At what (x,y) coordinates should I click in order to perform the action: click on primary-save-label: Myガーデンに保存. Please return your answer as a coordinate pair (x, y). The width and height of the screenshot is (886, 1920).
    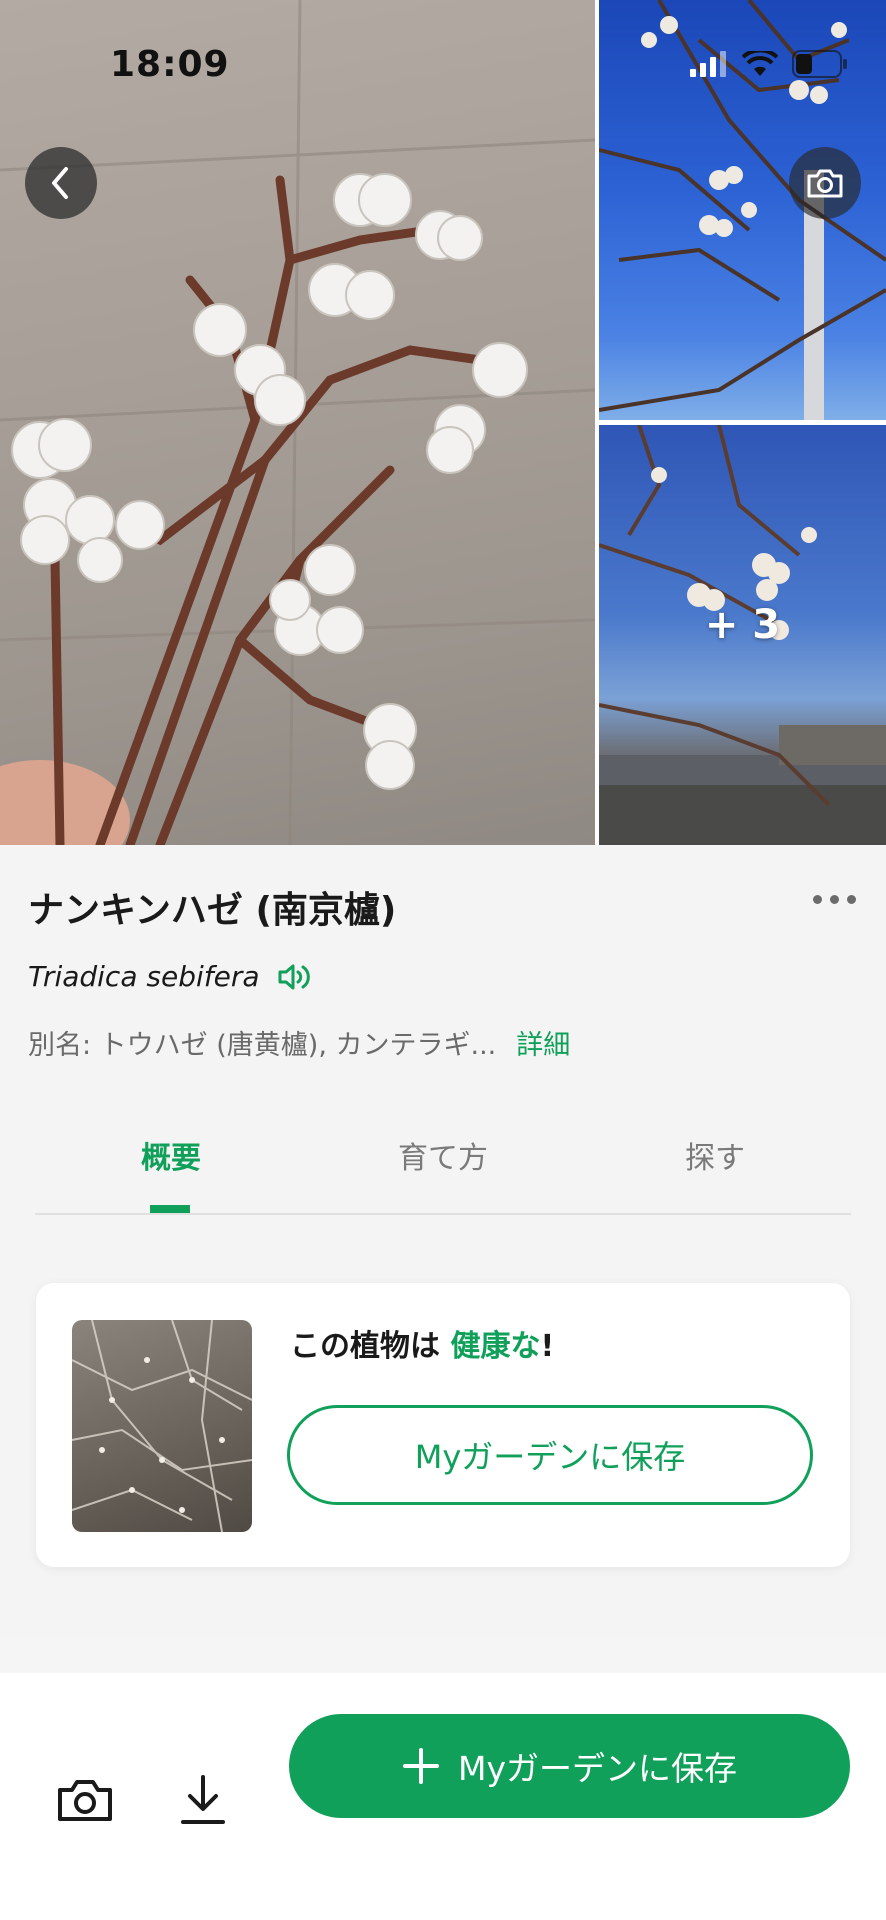
    Looking at the image, I should click on (597, 1768).